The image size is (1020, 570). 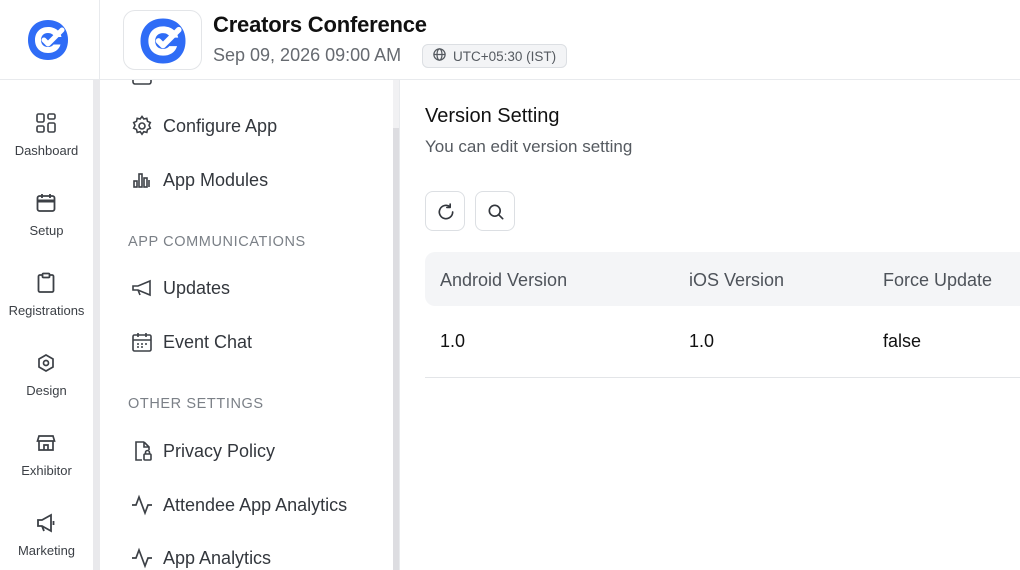 I want to click on rail-item-label: Dashboard, so click(x=46, y=150).